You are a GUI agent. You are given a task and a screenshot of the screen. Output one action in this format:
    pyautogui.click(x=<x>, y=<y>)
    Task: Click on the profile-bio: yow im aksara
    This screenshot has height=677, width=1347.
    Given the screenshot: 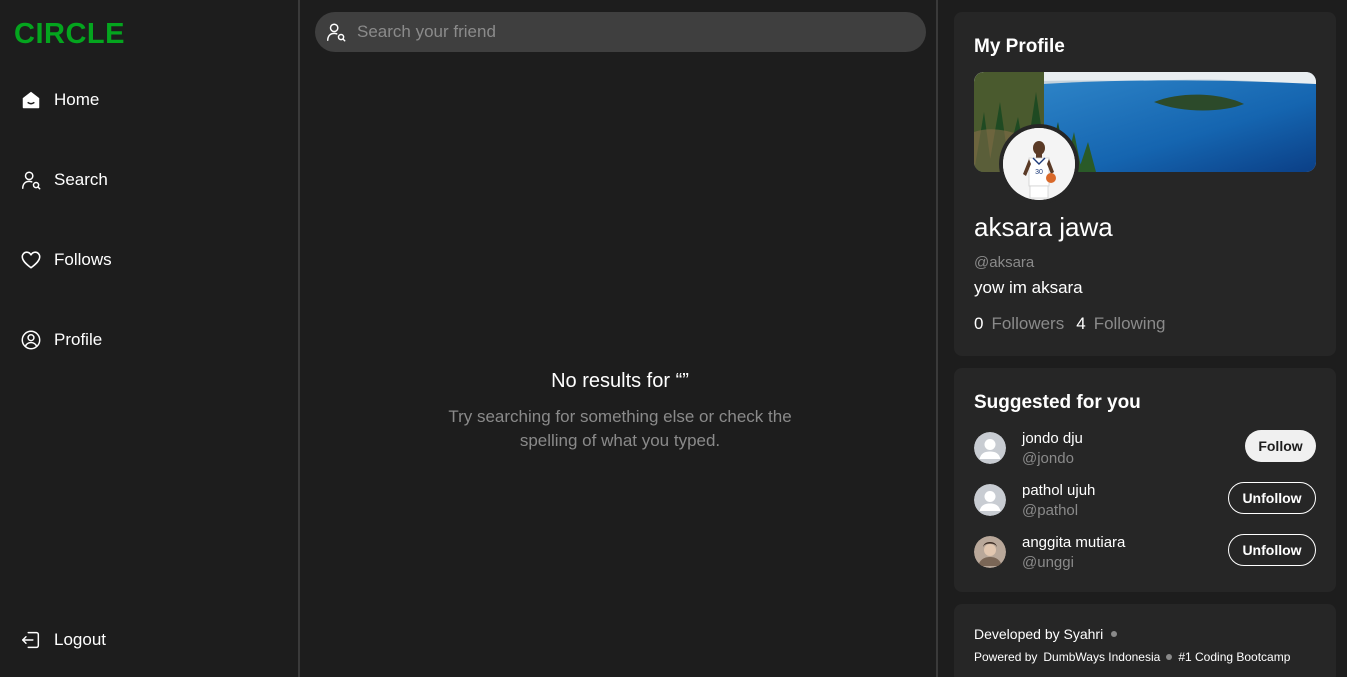 What is the action you would take?
    pyautogui.click(x=1028, y=287)
    